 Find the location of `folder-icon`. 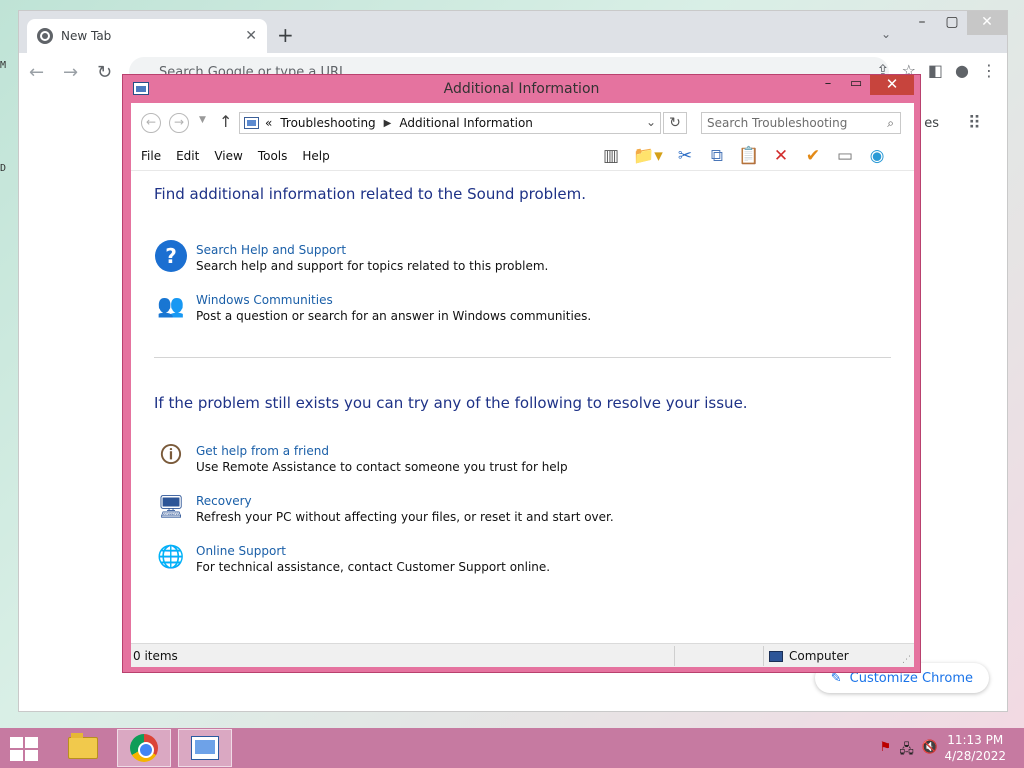

folder-icon is located at coordinates (83, 746).